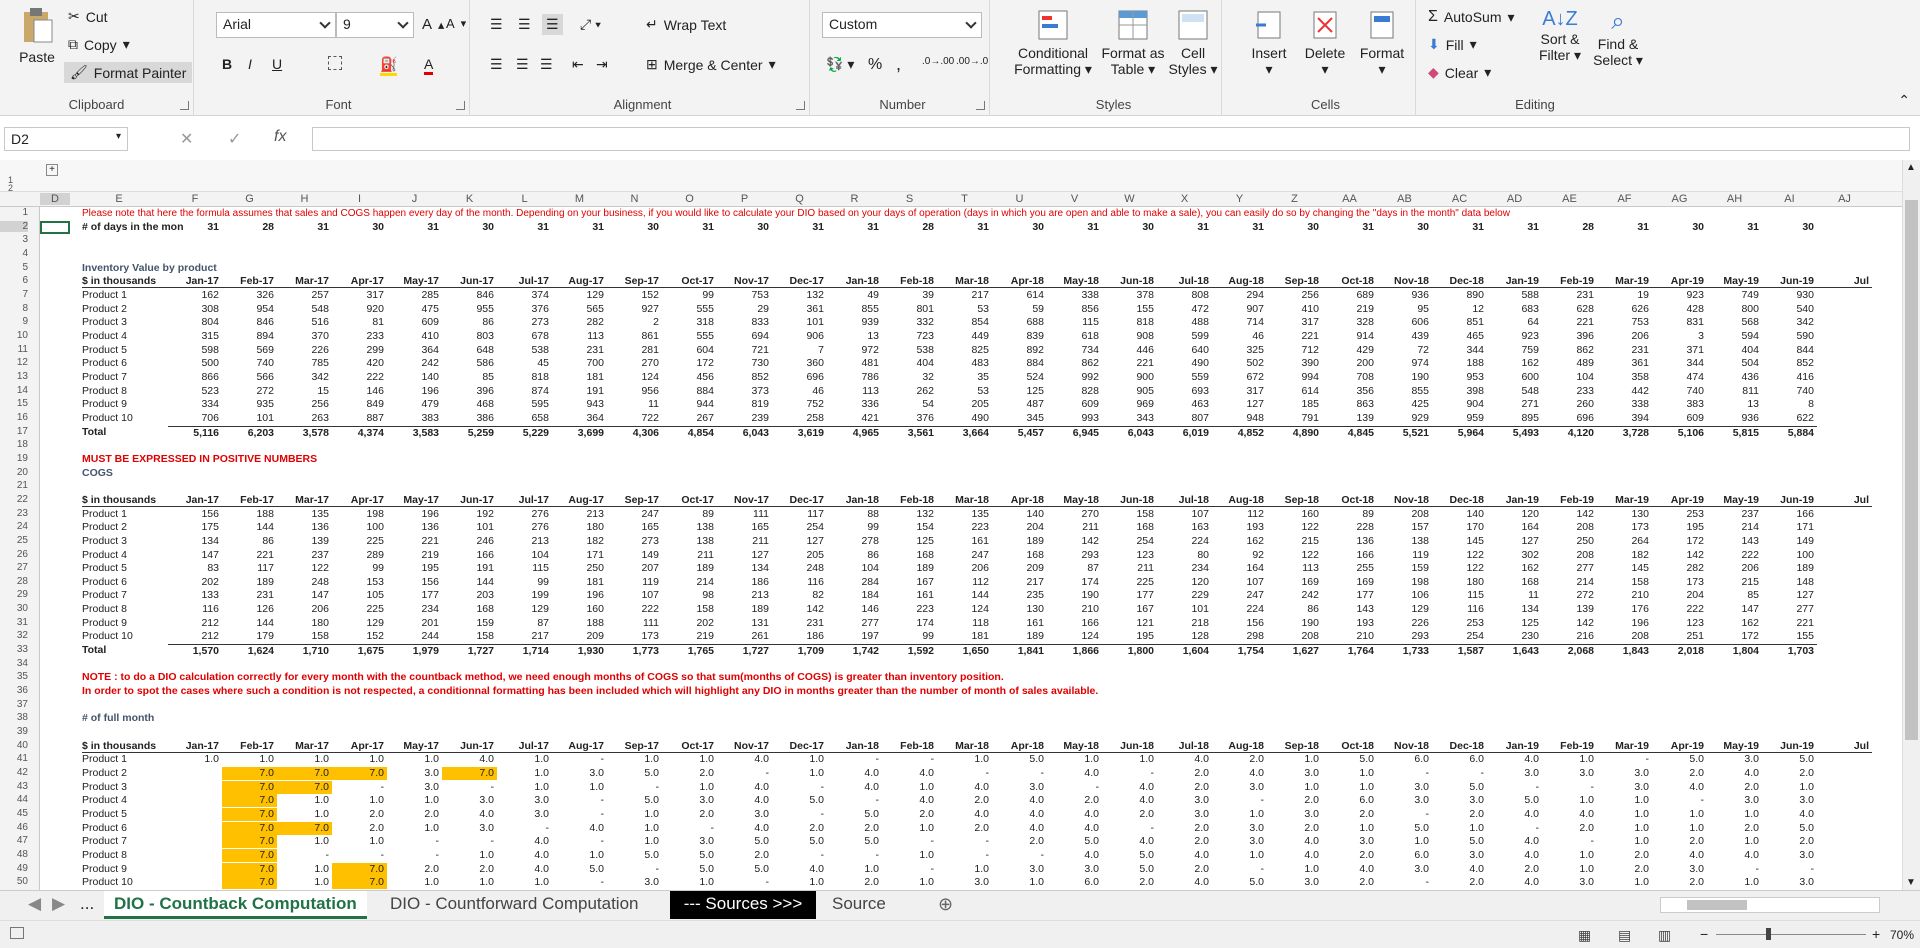  I want to click on cogs-cell: 180, so click(1459, 582).